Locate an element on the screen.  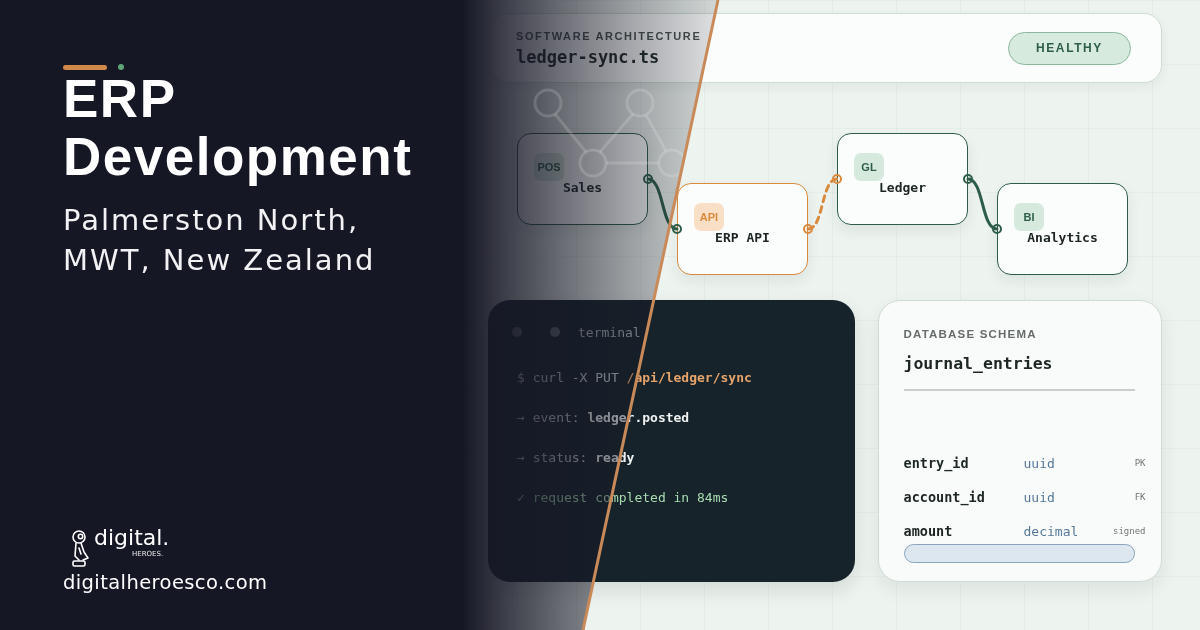
figure-icon is located at coordinates (81, 549).